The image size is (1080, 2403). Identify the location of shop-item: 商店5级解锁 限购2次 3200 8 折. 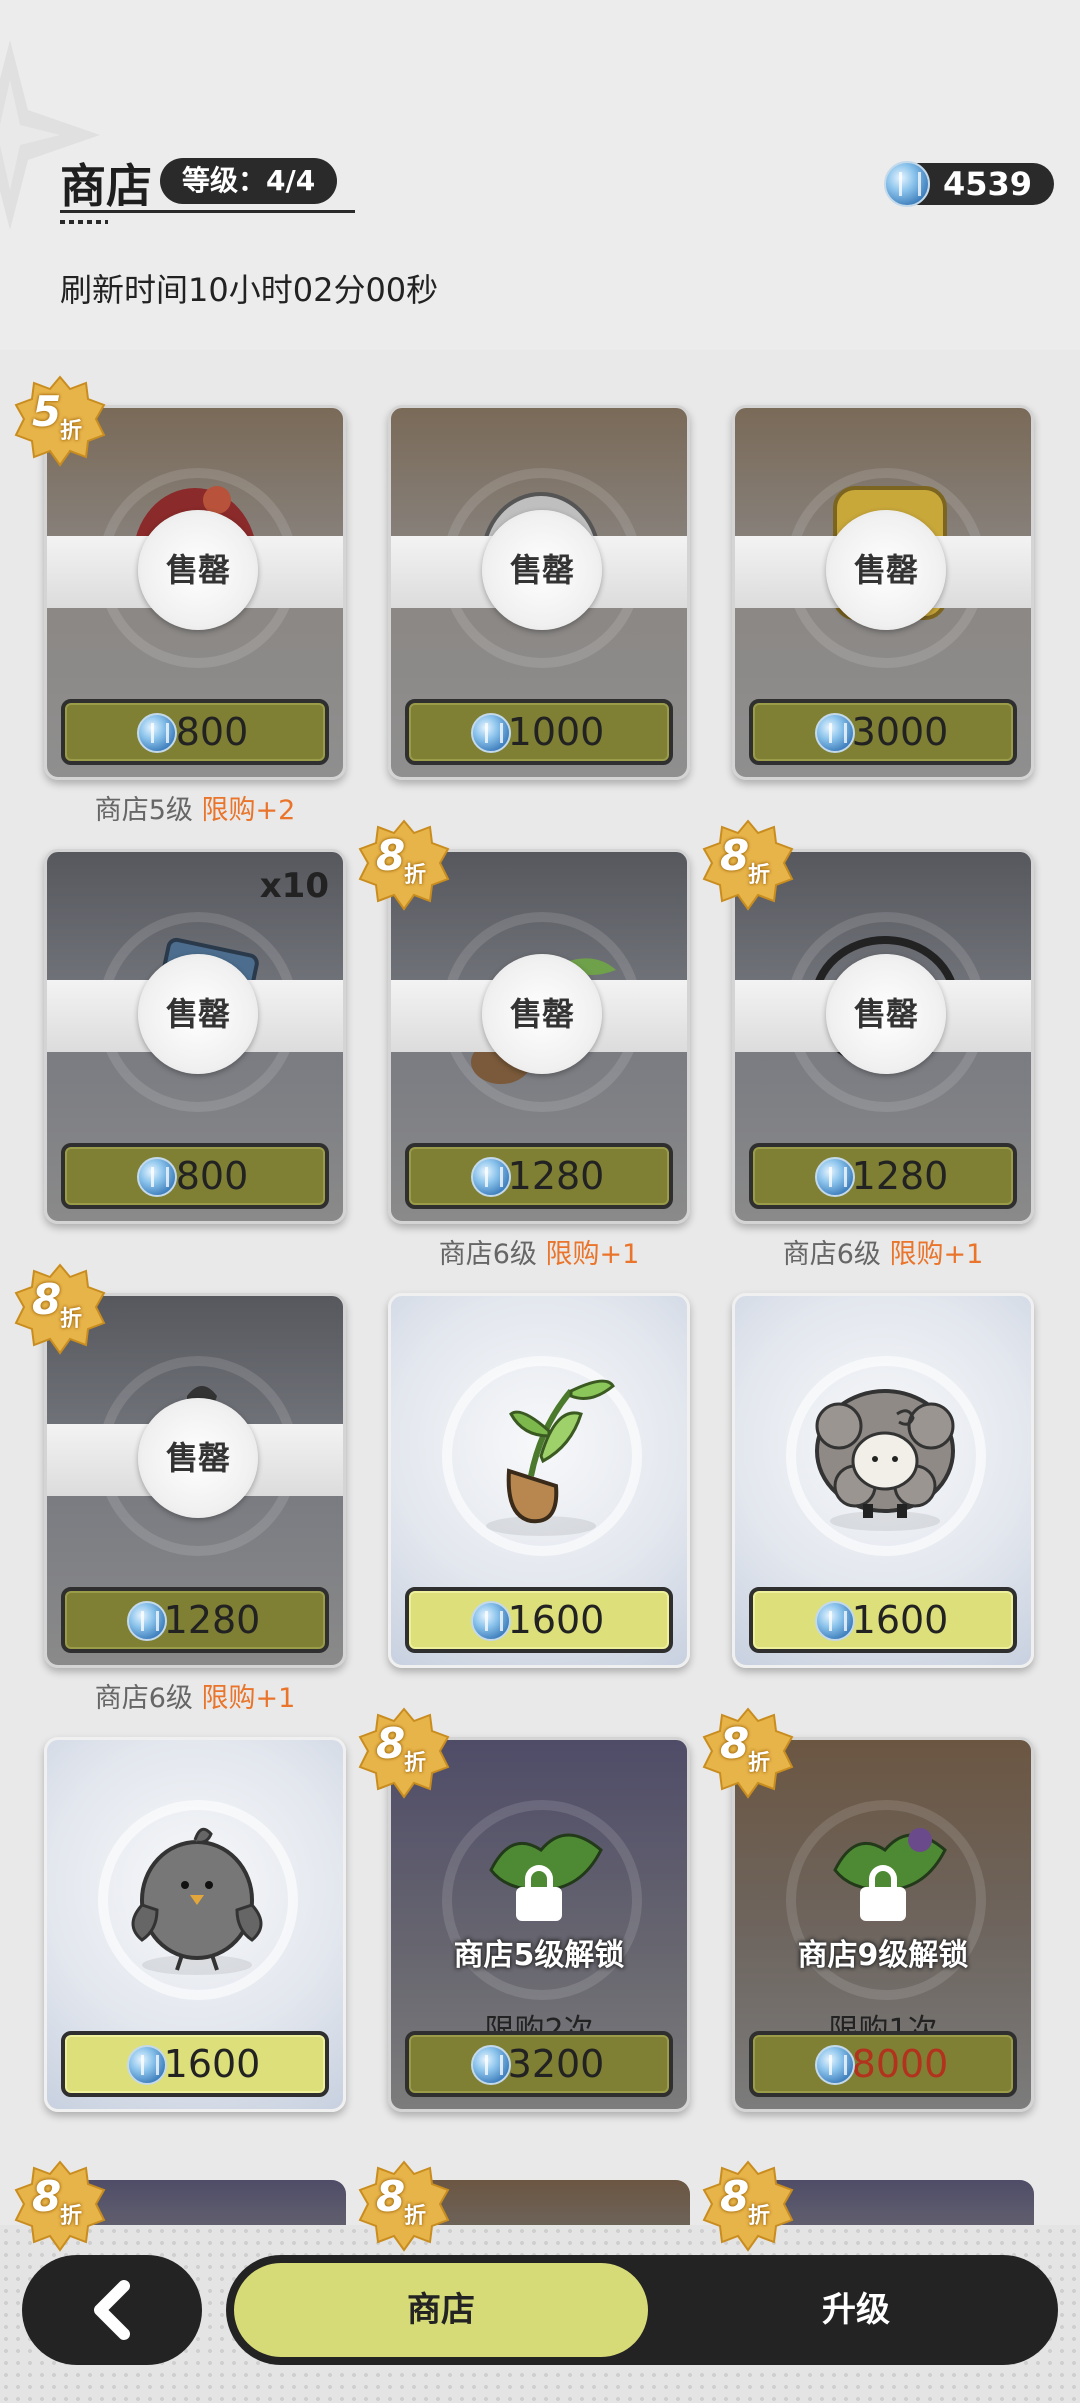
(524, 1909).